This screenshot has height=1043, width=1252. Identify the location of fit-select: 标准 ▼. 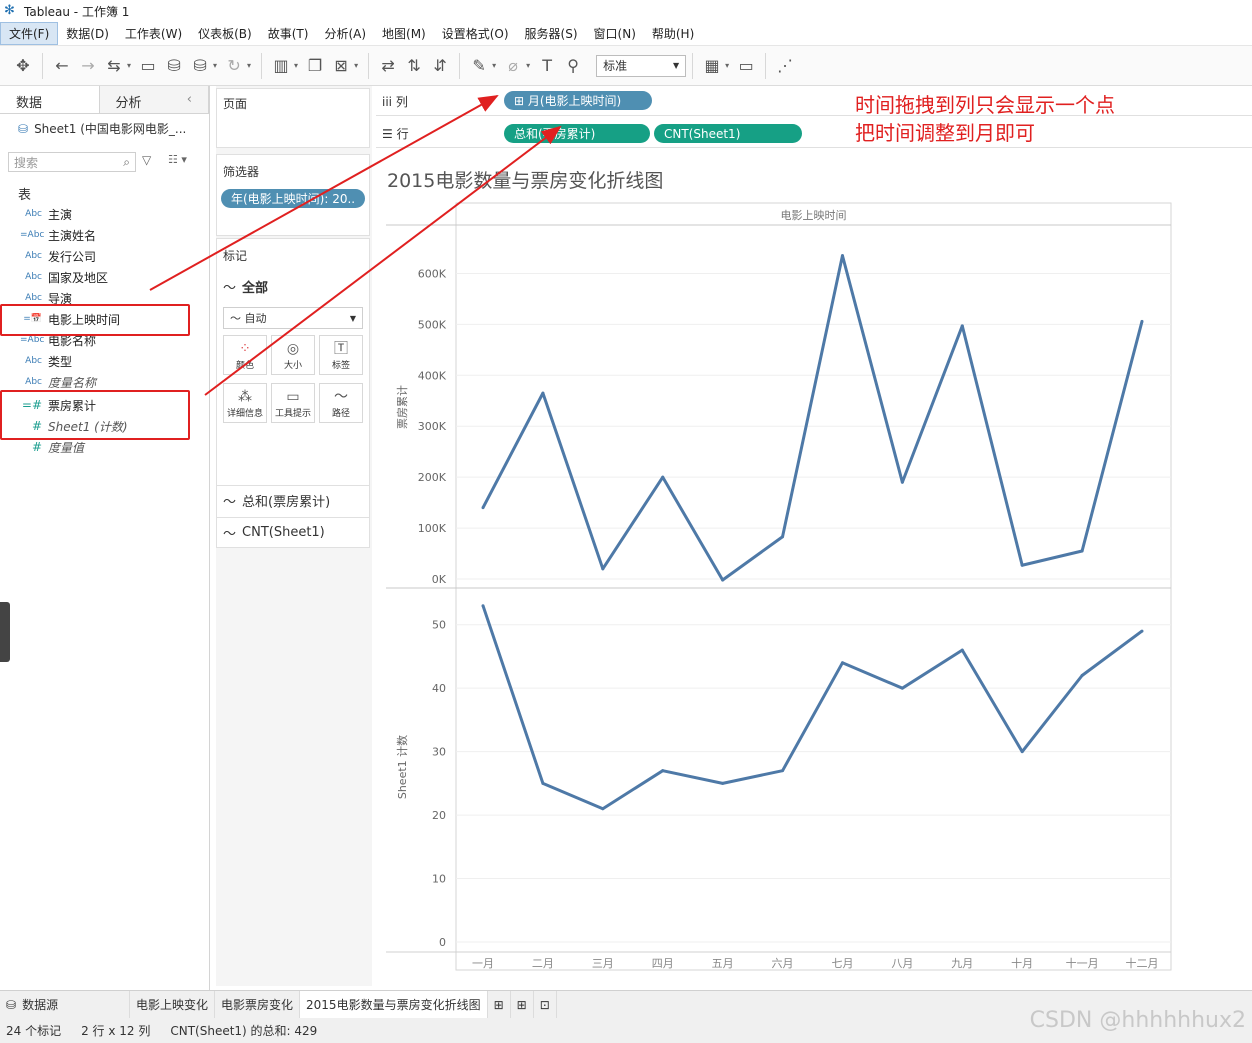
(641, 65).